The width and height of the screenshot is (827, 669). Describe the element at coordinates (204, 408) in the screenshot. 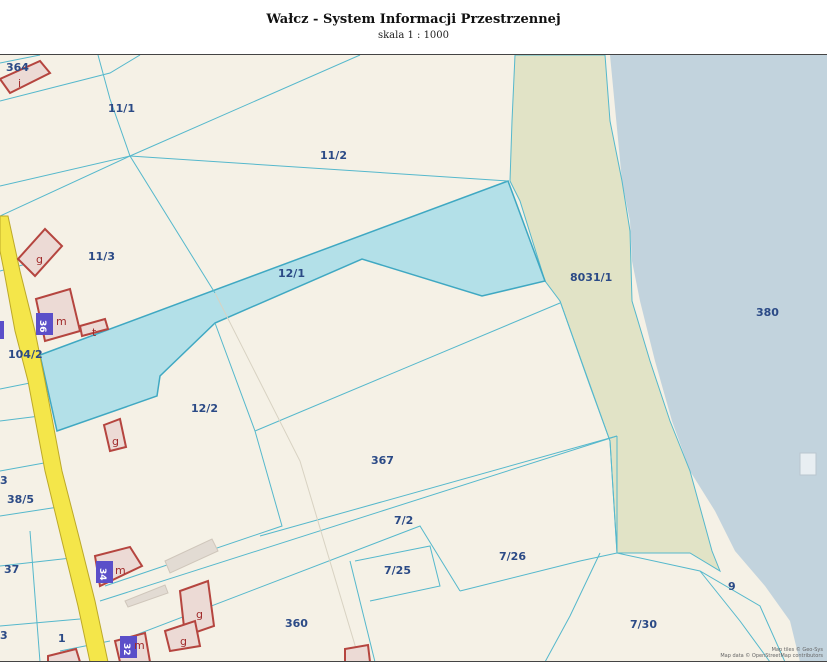

I see `parcel-label: 12/2` at that location.